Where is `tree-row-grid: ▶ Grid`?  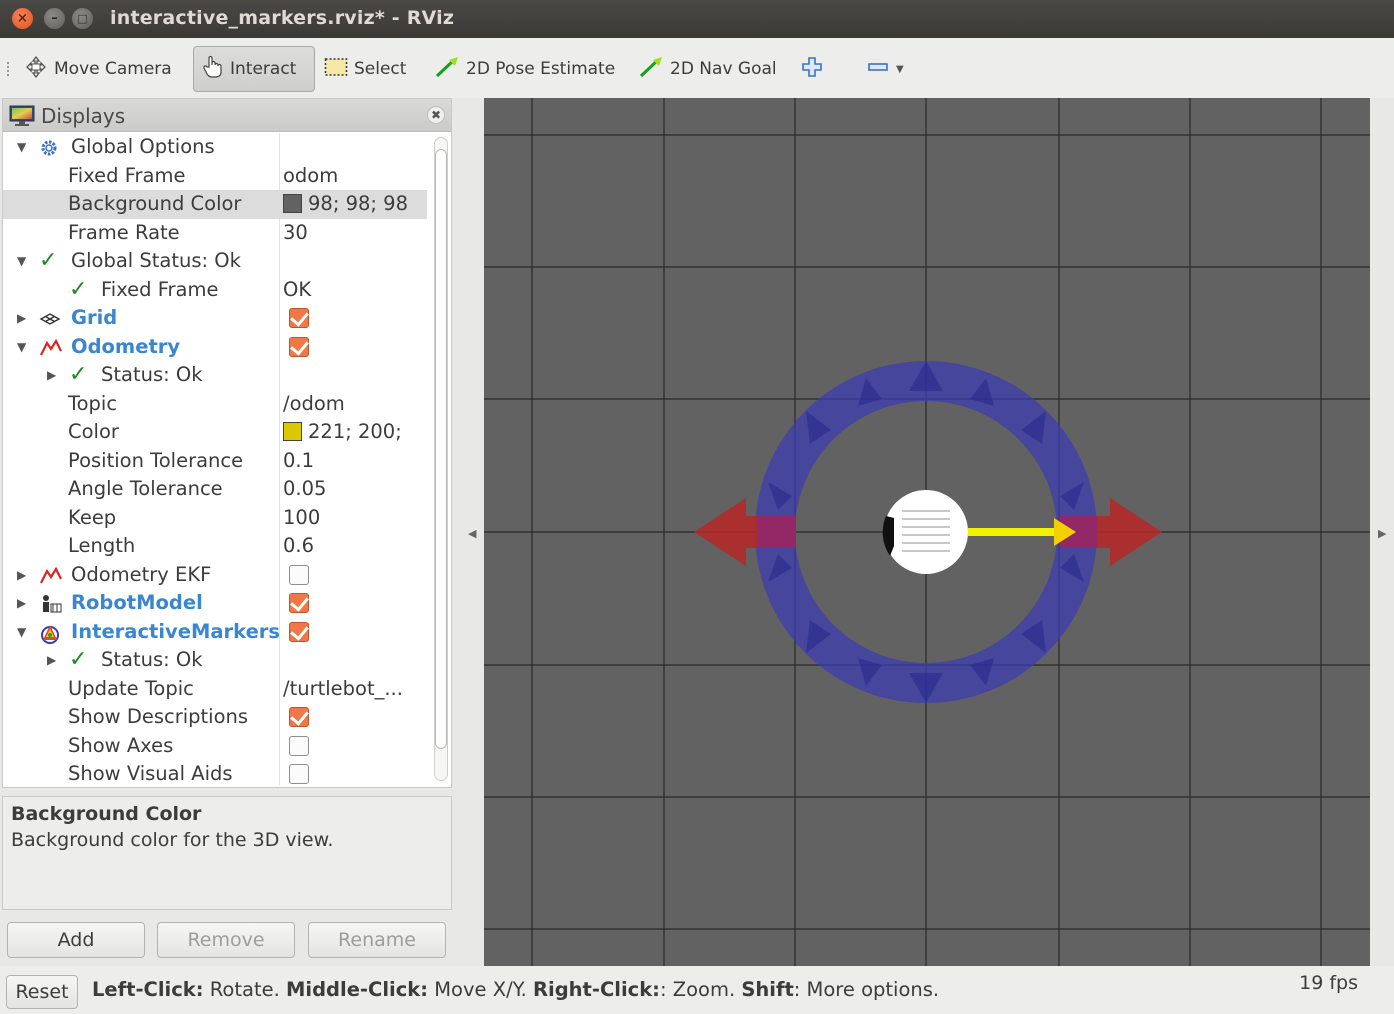
tree-row-grid: ▶ Grid is located at coordinates (215, 318).